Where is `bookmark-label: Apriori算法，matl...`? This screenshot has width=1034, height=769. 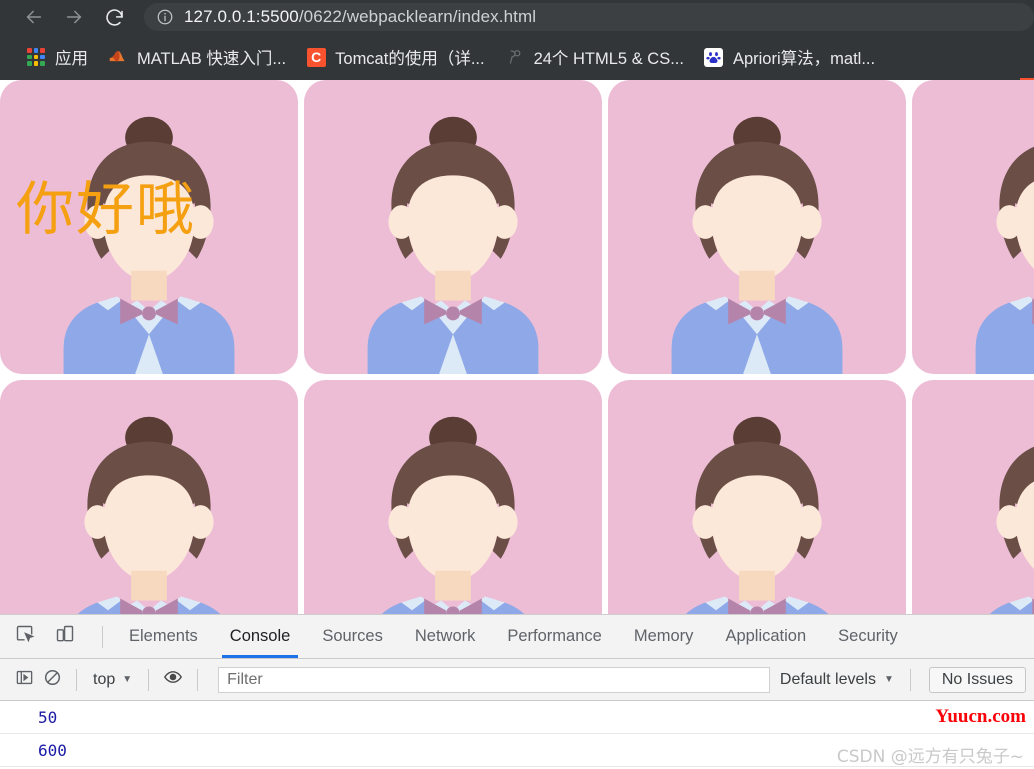 bookmark-label: Apriori算法，matl... is located at coordinates (804, 59).